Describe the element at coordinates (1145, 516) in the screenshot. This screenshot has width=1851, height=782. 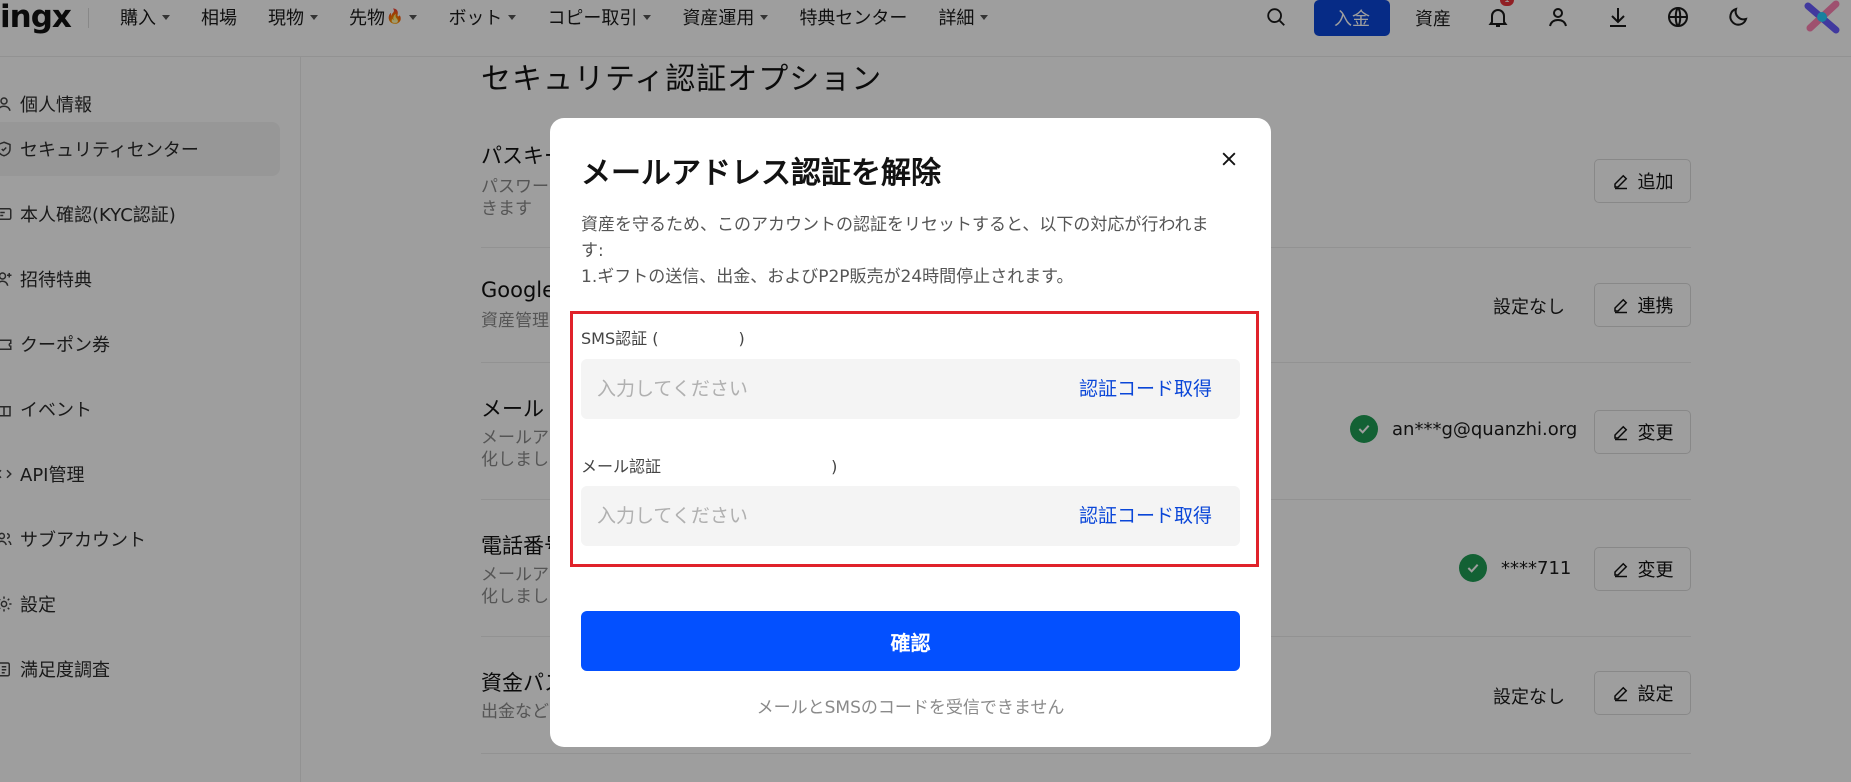
I see `get-email-code-button: 認証コード取得` at that location.